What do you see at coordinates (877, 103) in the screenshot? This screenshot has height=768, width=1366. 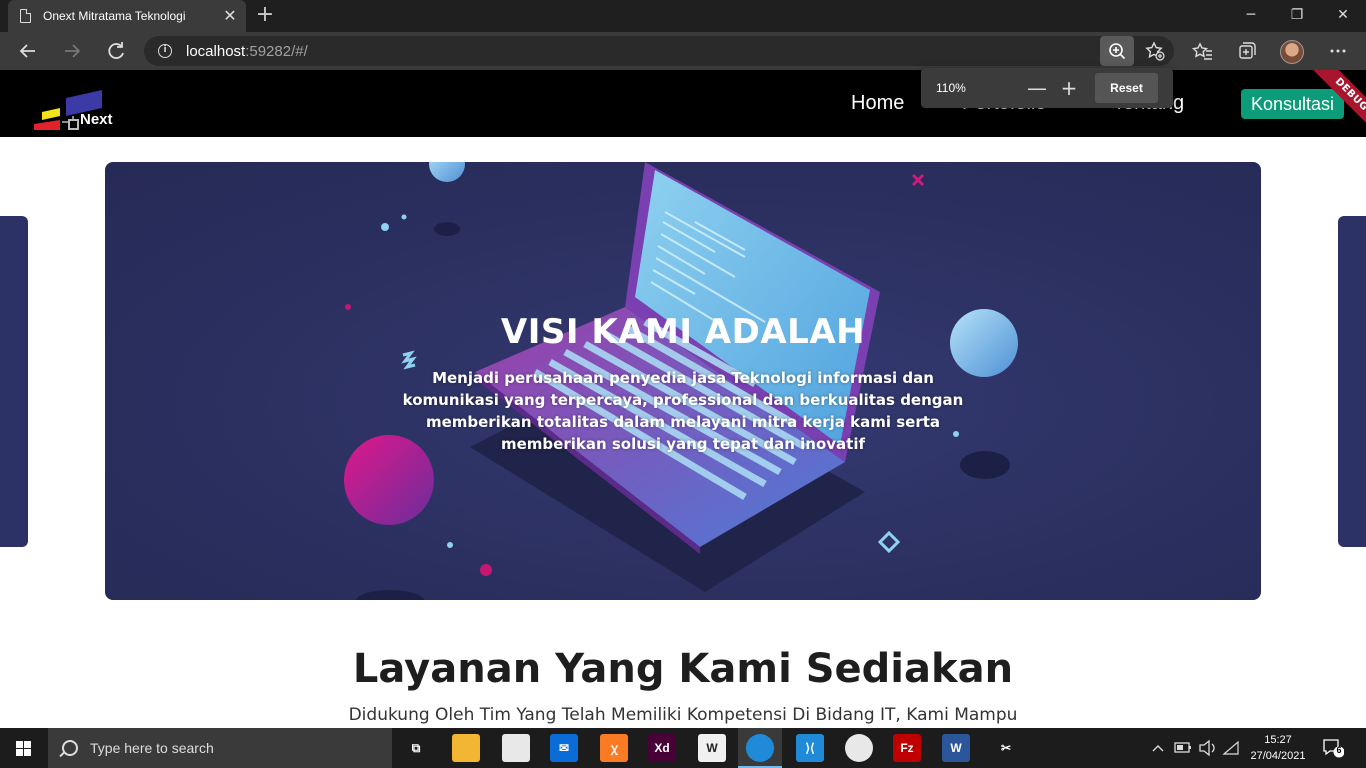 I see `nav-link-home: Home` at bounding box center [877, 103].